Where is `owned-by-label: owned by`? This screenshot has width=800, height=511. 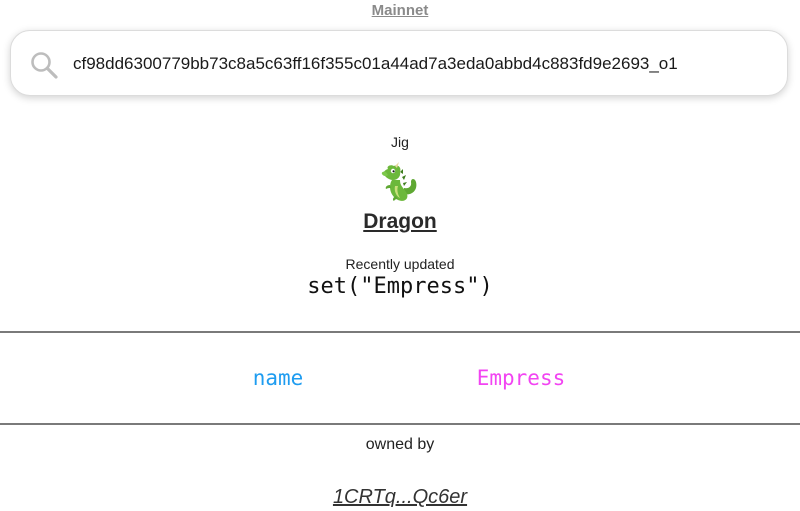 owned-by-label: owned by is located at coordinates (400, 444).